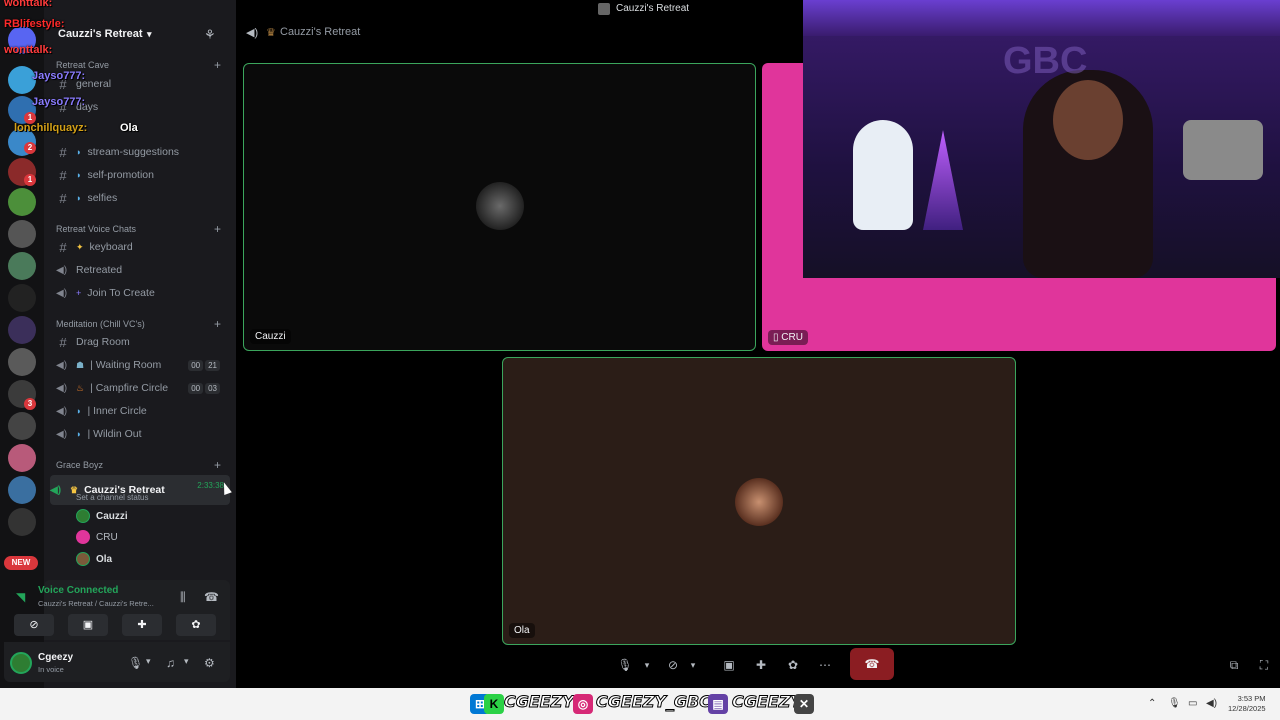  What do you see at coordinates (105, 34) in the screenshot?
I see `server-name: Cauzzi's Retreat ▾` at bounding box center [105, 34].